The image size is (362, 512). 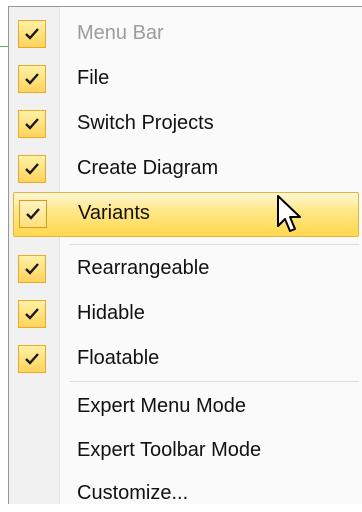 I want to click on menu-item-switch-projects: Switch Projects, so click(x=185, y=124).